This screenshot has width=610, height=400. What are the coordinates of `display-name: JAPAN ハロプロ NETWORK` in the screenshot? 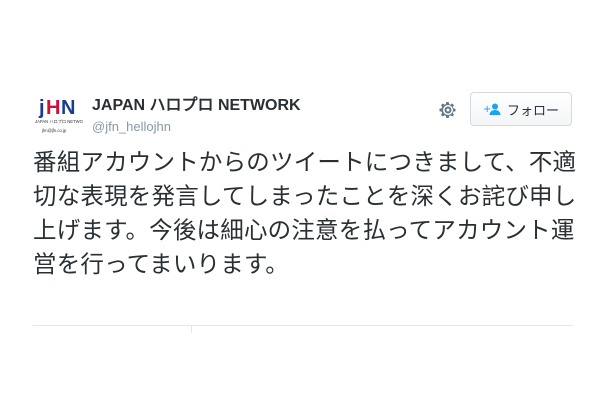 It's located at (196, 106).